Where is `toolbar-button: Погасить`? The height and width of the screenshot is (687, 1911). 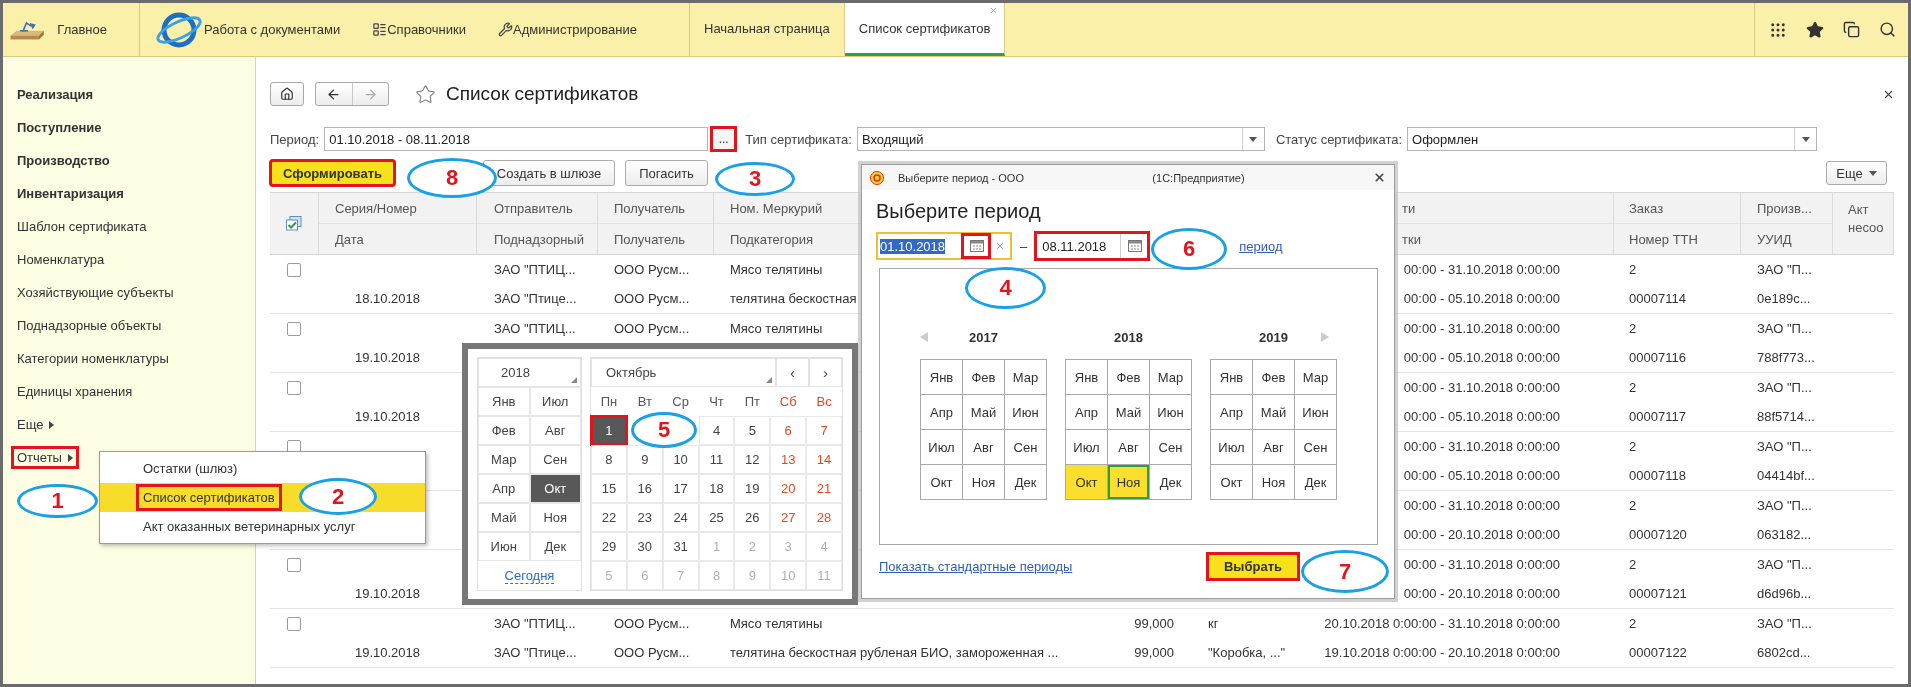
toolbar-button: Погасить is located at coordinates (666, 173).